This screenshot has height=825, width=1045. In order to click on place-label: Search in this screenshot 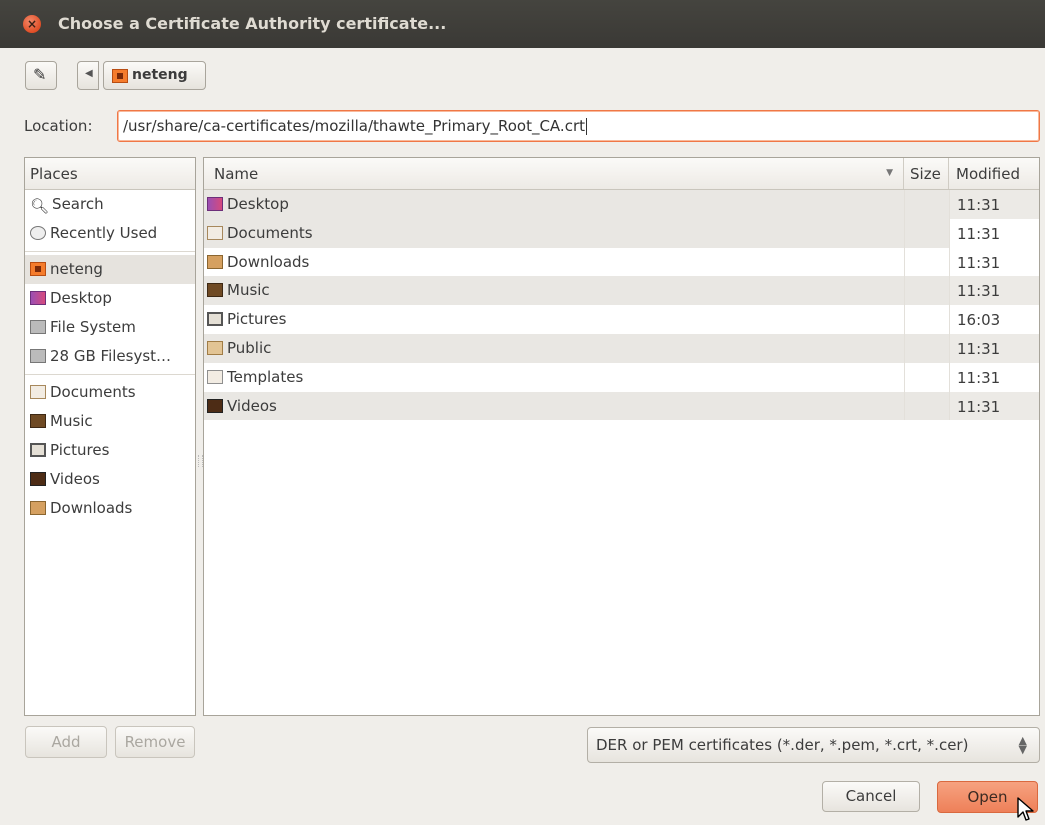, I will do `click(78, 204)`.